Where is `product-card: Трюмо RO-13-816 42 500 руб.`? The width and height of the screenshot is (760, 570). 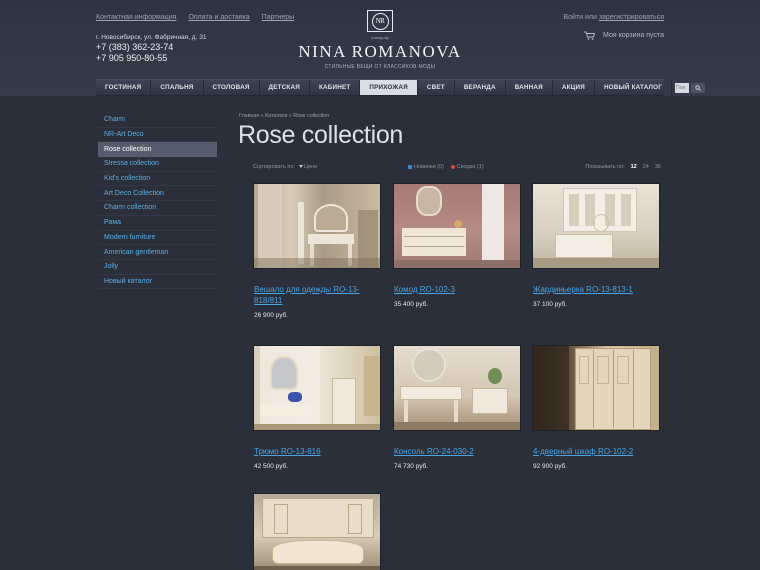 product-card: Трюмо RO-13-816 42 500 руб. is located at coordinates (317, 407).